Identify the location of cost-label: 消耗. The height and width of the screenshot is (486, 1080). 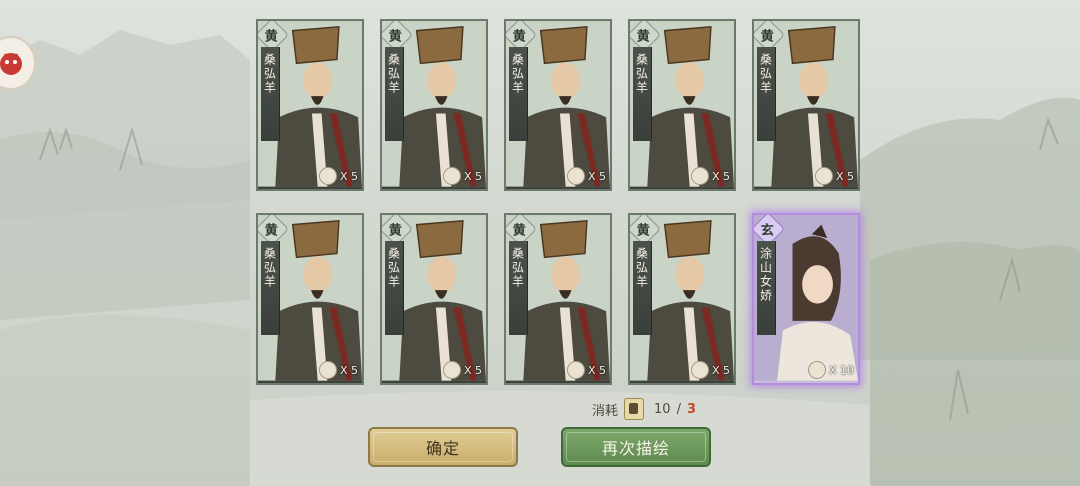
(605, 411).